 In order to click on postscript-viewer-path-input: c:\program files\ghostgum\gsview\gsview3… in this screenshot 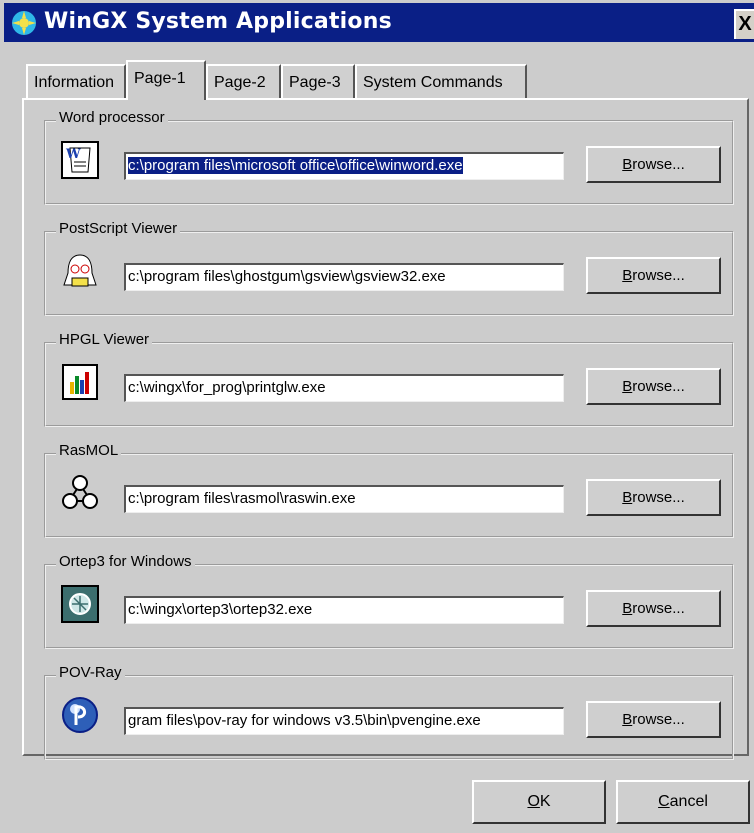, I will do `click(344, 277)`.